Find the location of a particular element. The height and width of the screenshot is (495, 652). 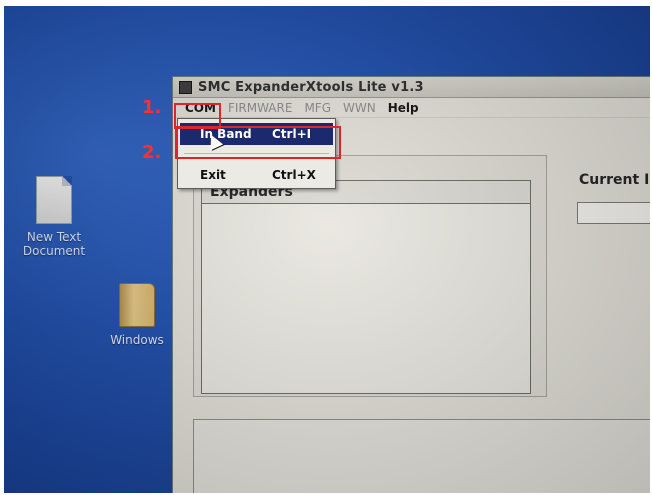

menu-bar: COM FIRMWARE MFG WWN Help is located at coordinates (411, 108).